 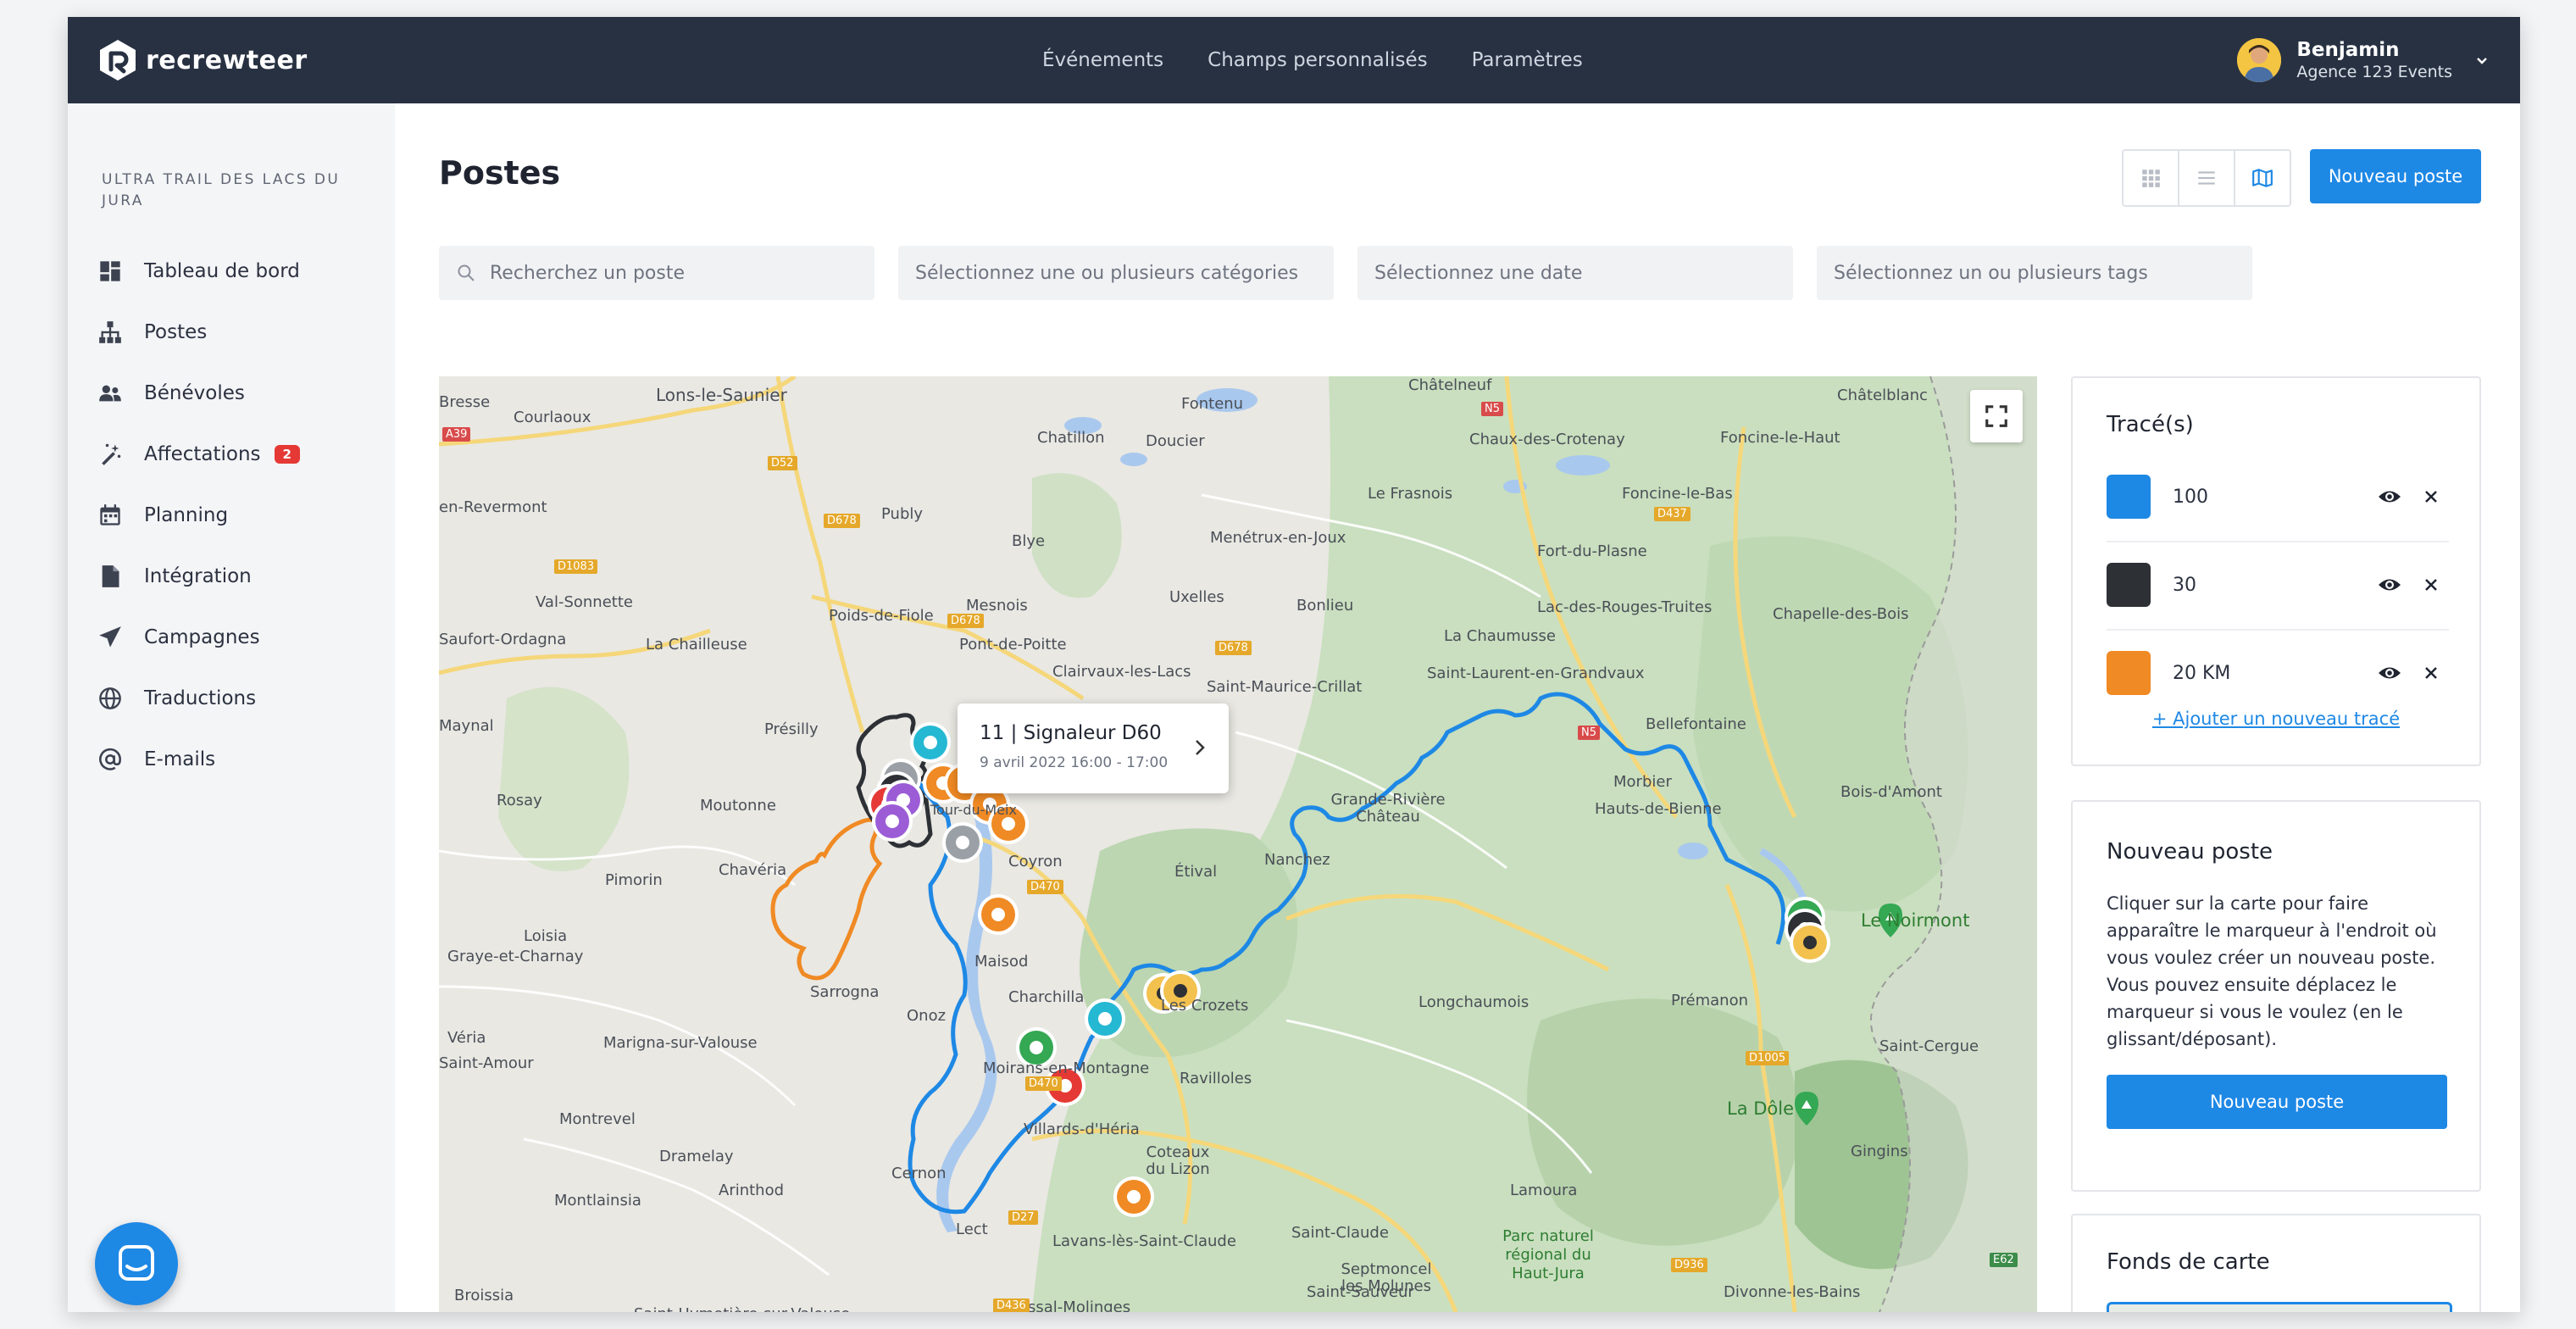 I want to click on place-label: Étival, so click(x=1196, y=872).